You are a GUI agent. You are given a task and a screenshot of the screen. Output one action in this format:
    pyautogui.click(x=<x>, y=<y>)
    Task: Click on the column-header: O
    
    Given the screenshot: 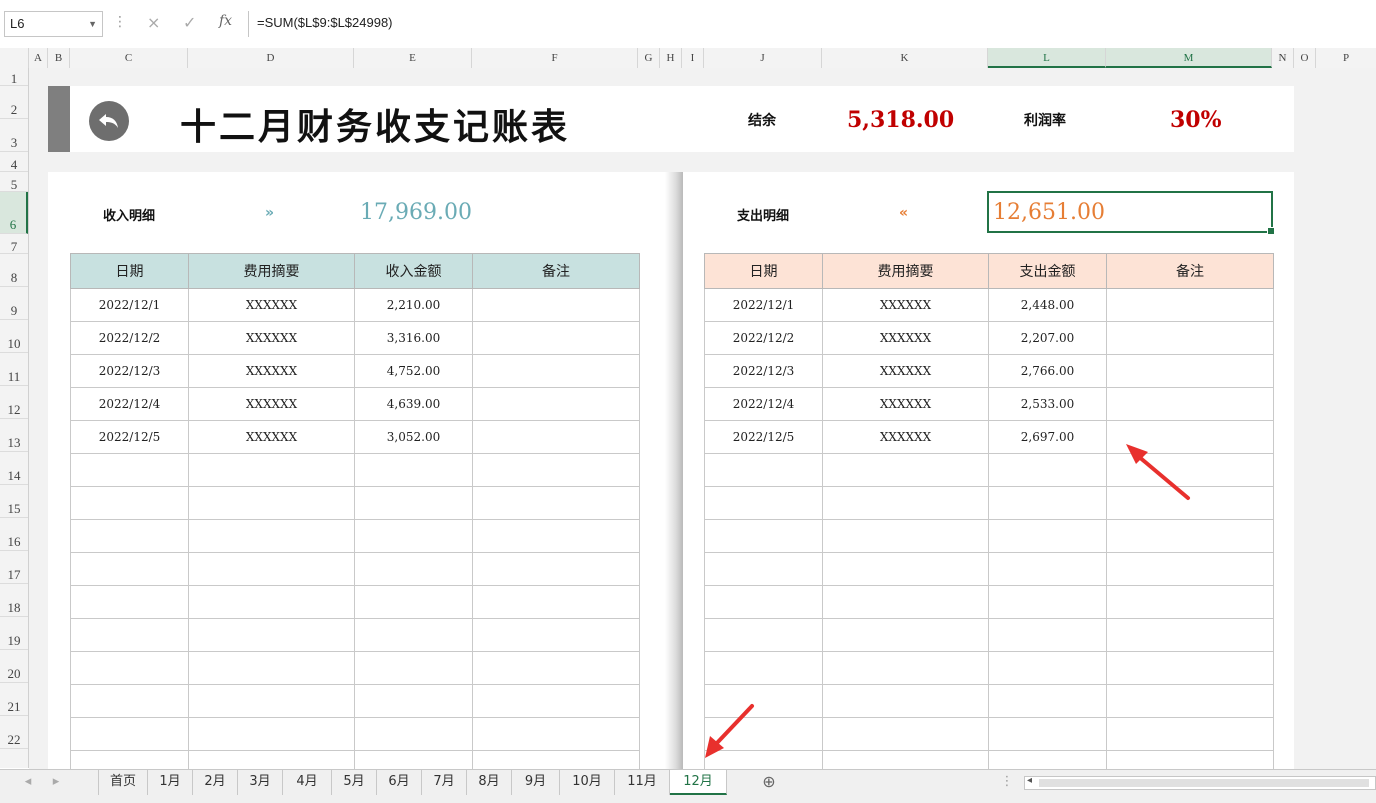 What is the action you would take?
    pyautogui.click(x=1305, y=58)
    